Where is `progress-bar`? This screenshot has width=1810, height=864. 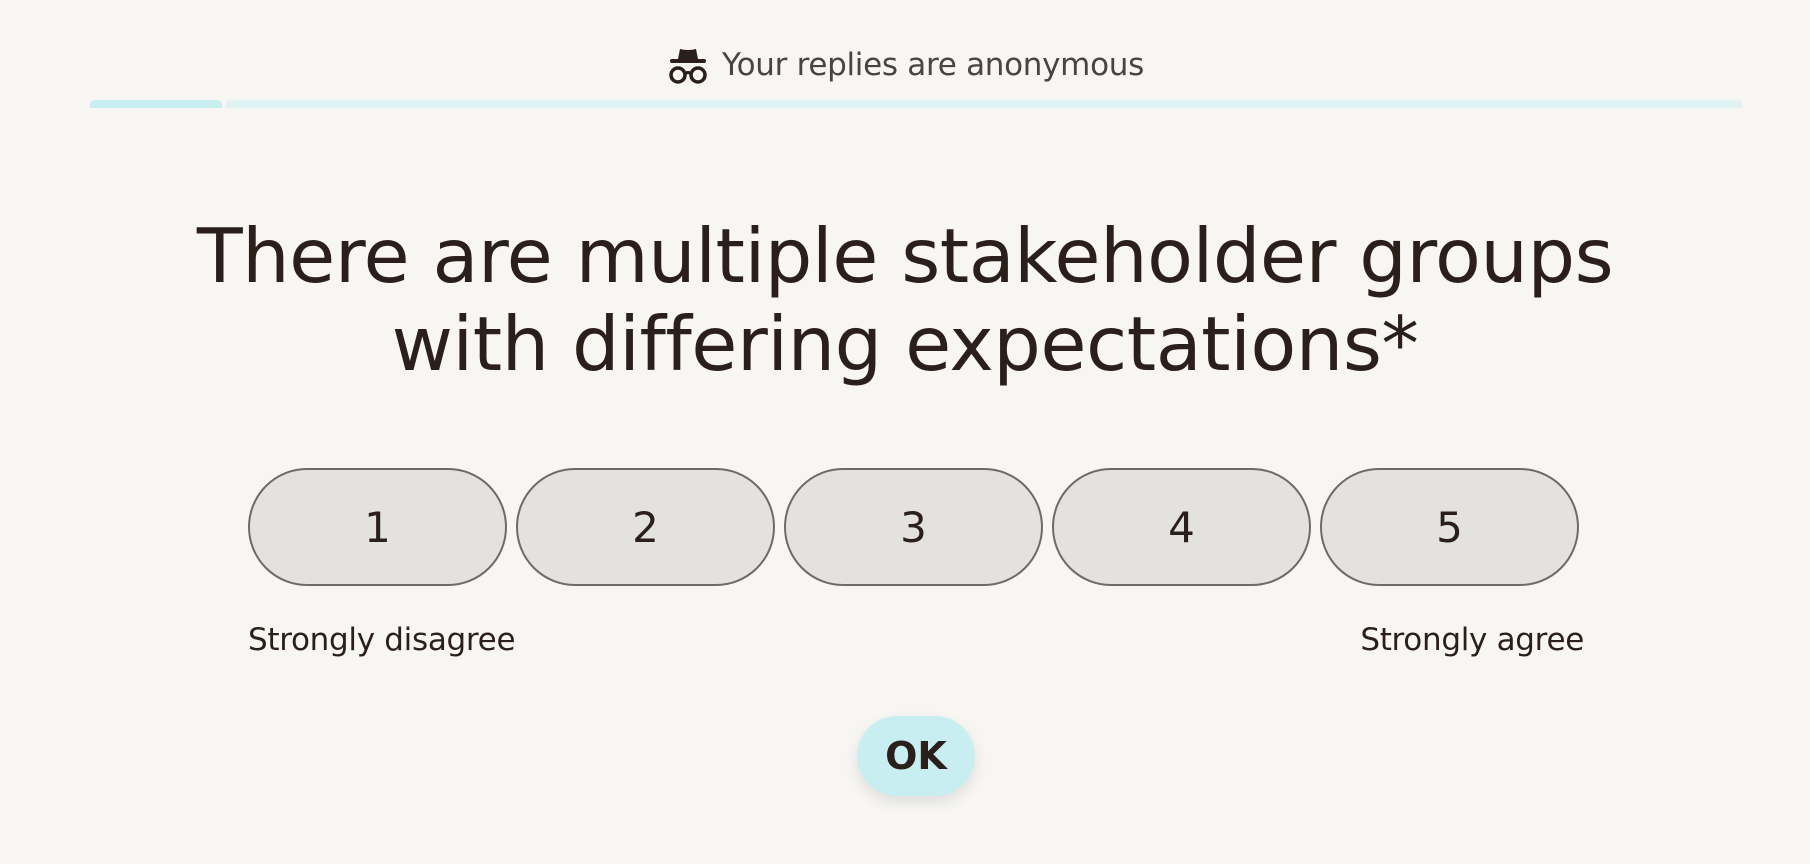
progress-bar is located at coordinates (916, 104).